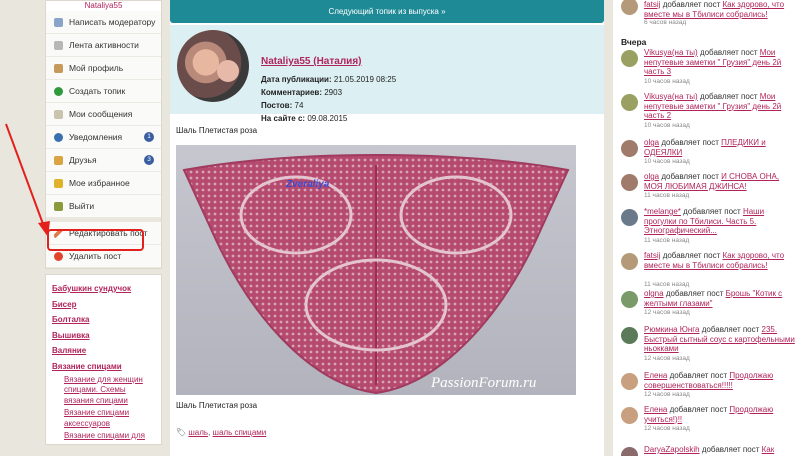 This screenshot has width=800, height=456. Describe the element at coordinates (654, 293) in the screenshot. I see `feed-user-link: olgna` at that location.